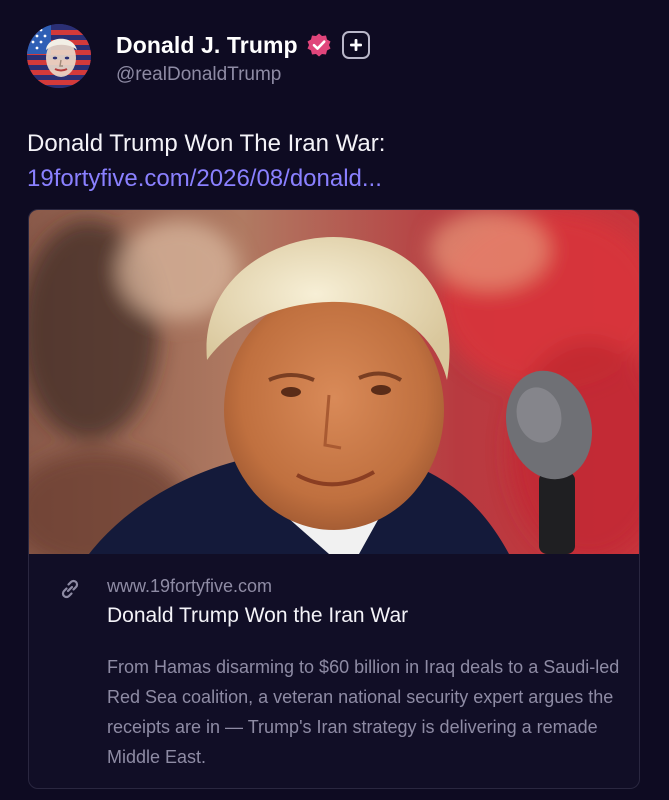  What do you see at coordinates (319, 45) in the screenshot?
I see `verified-badge-icon` at bounding box center [319, 45].